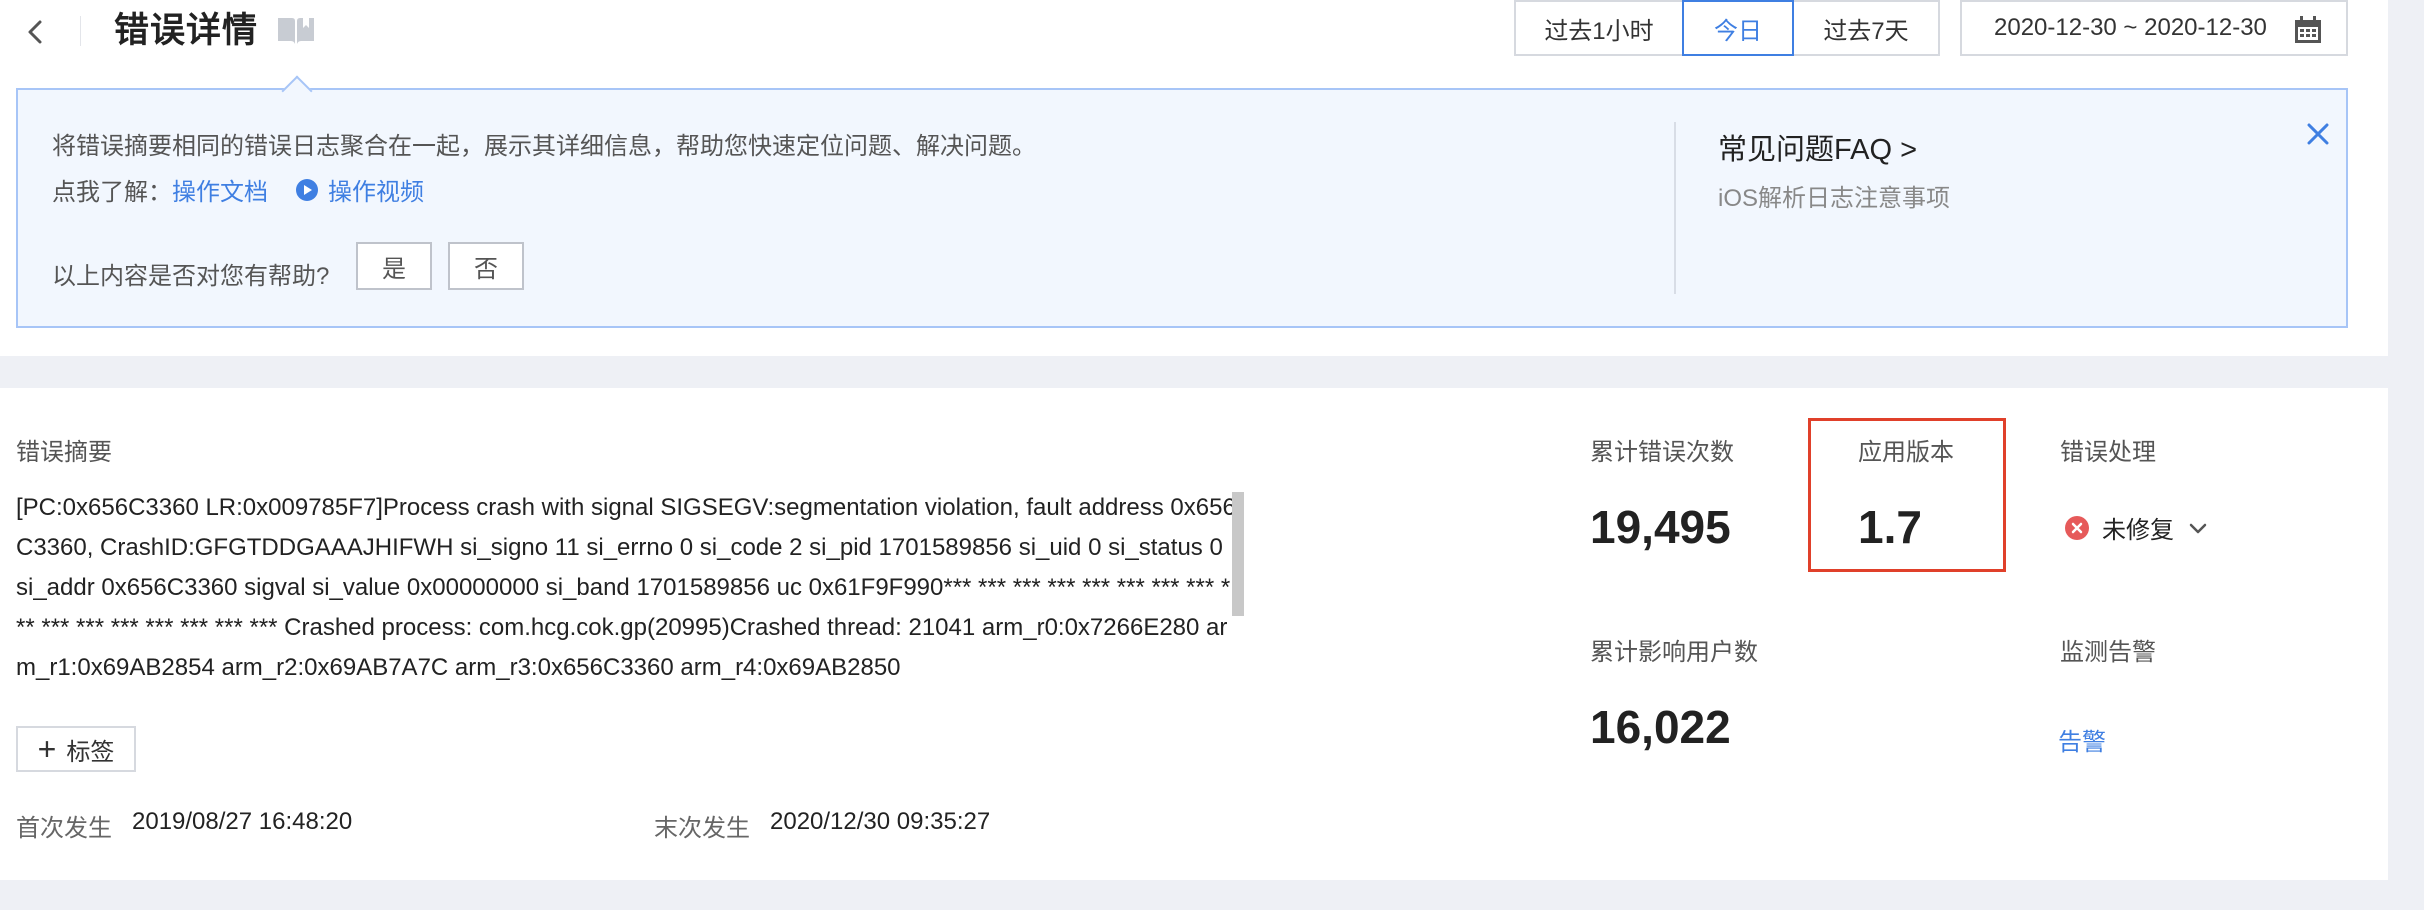 This screenshot has height=910, width=2424. What do you see at coordinates (2308, 29) in the screenshot?
I see `calendar-icon` at bounding box center [2308, 29].